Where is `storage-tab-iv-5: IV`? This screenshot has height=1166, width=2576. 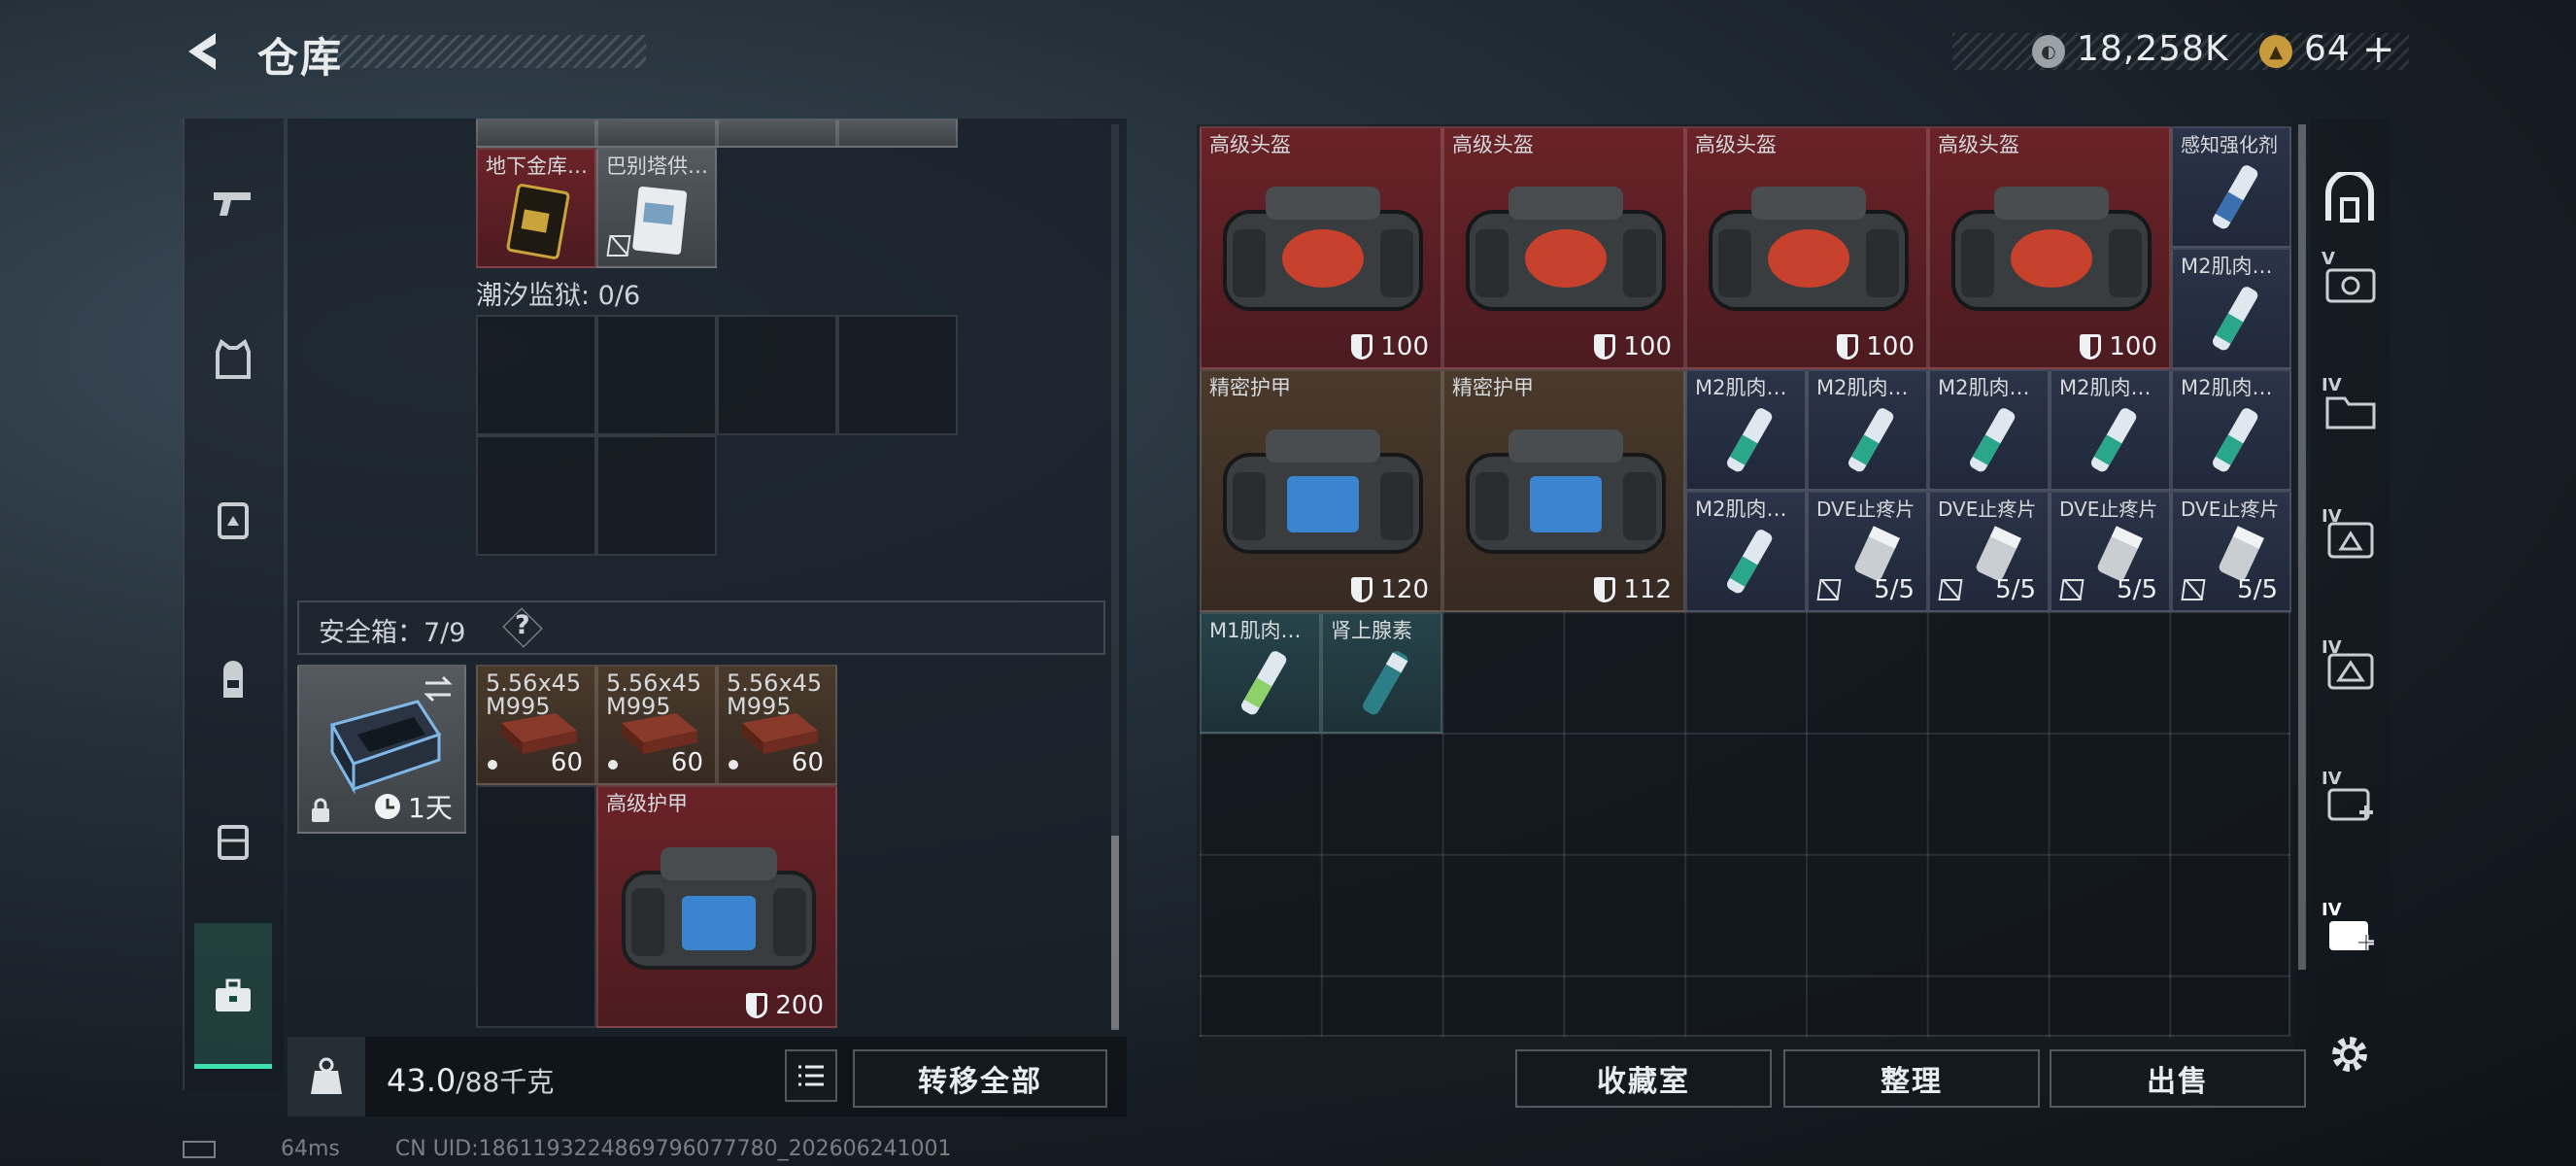
storage-tab-iv-5: IV is located at coordinates (2350, 928).